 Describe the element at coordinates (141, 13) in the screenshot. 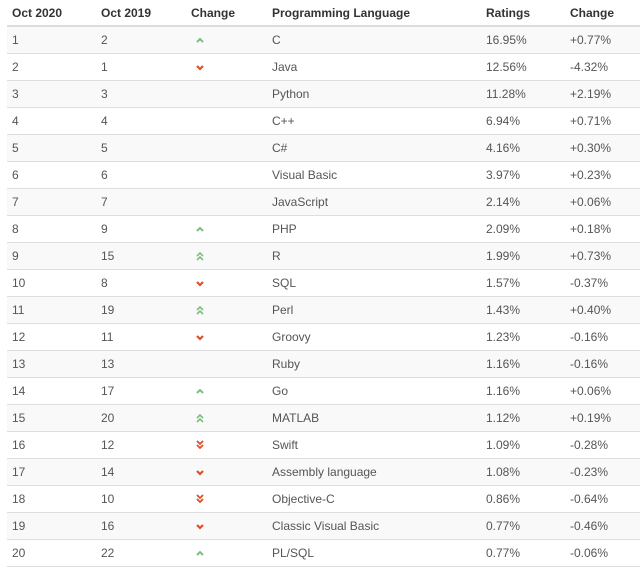

I see `header-oct-2019: Oct 2019` at that location.